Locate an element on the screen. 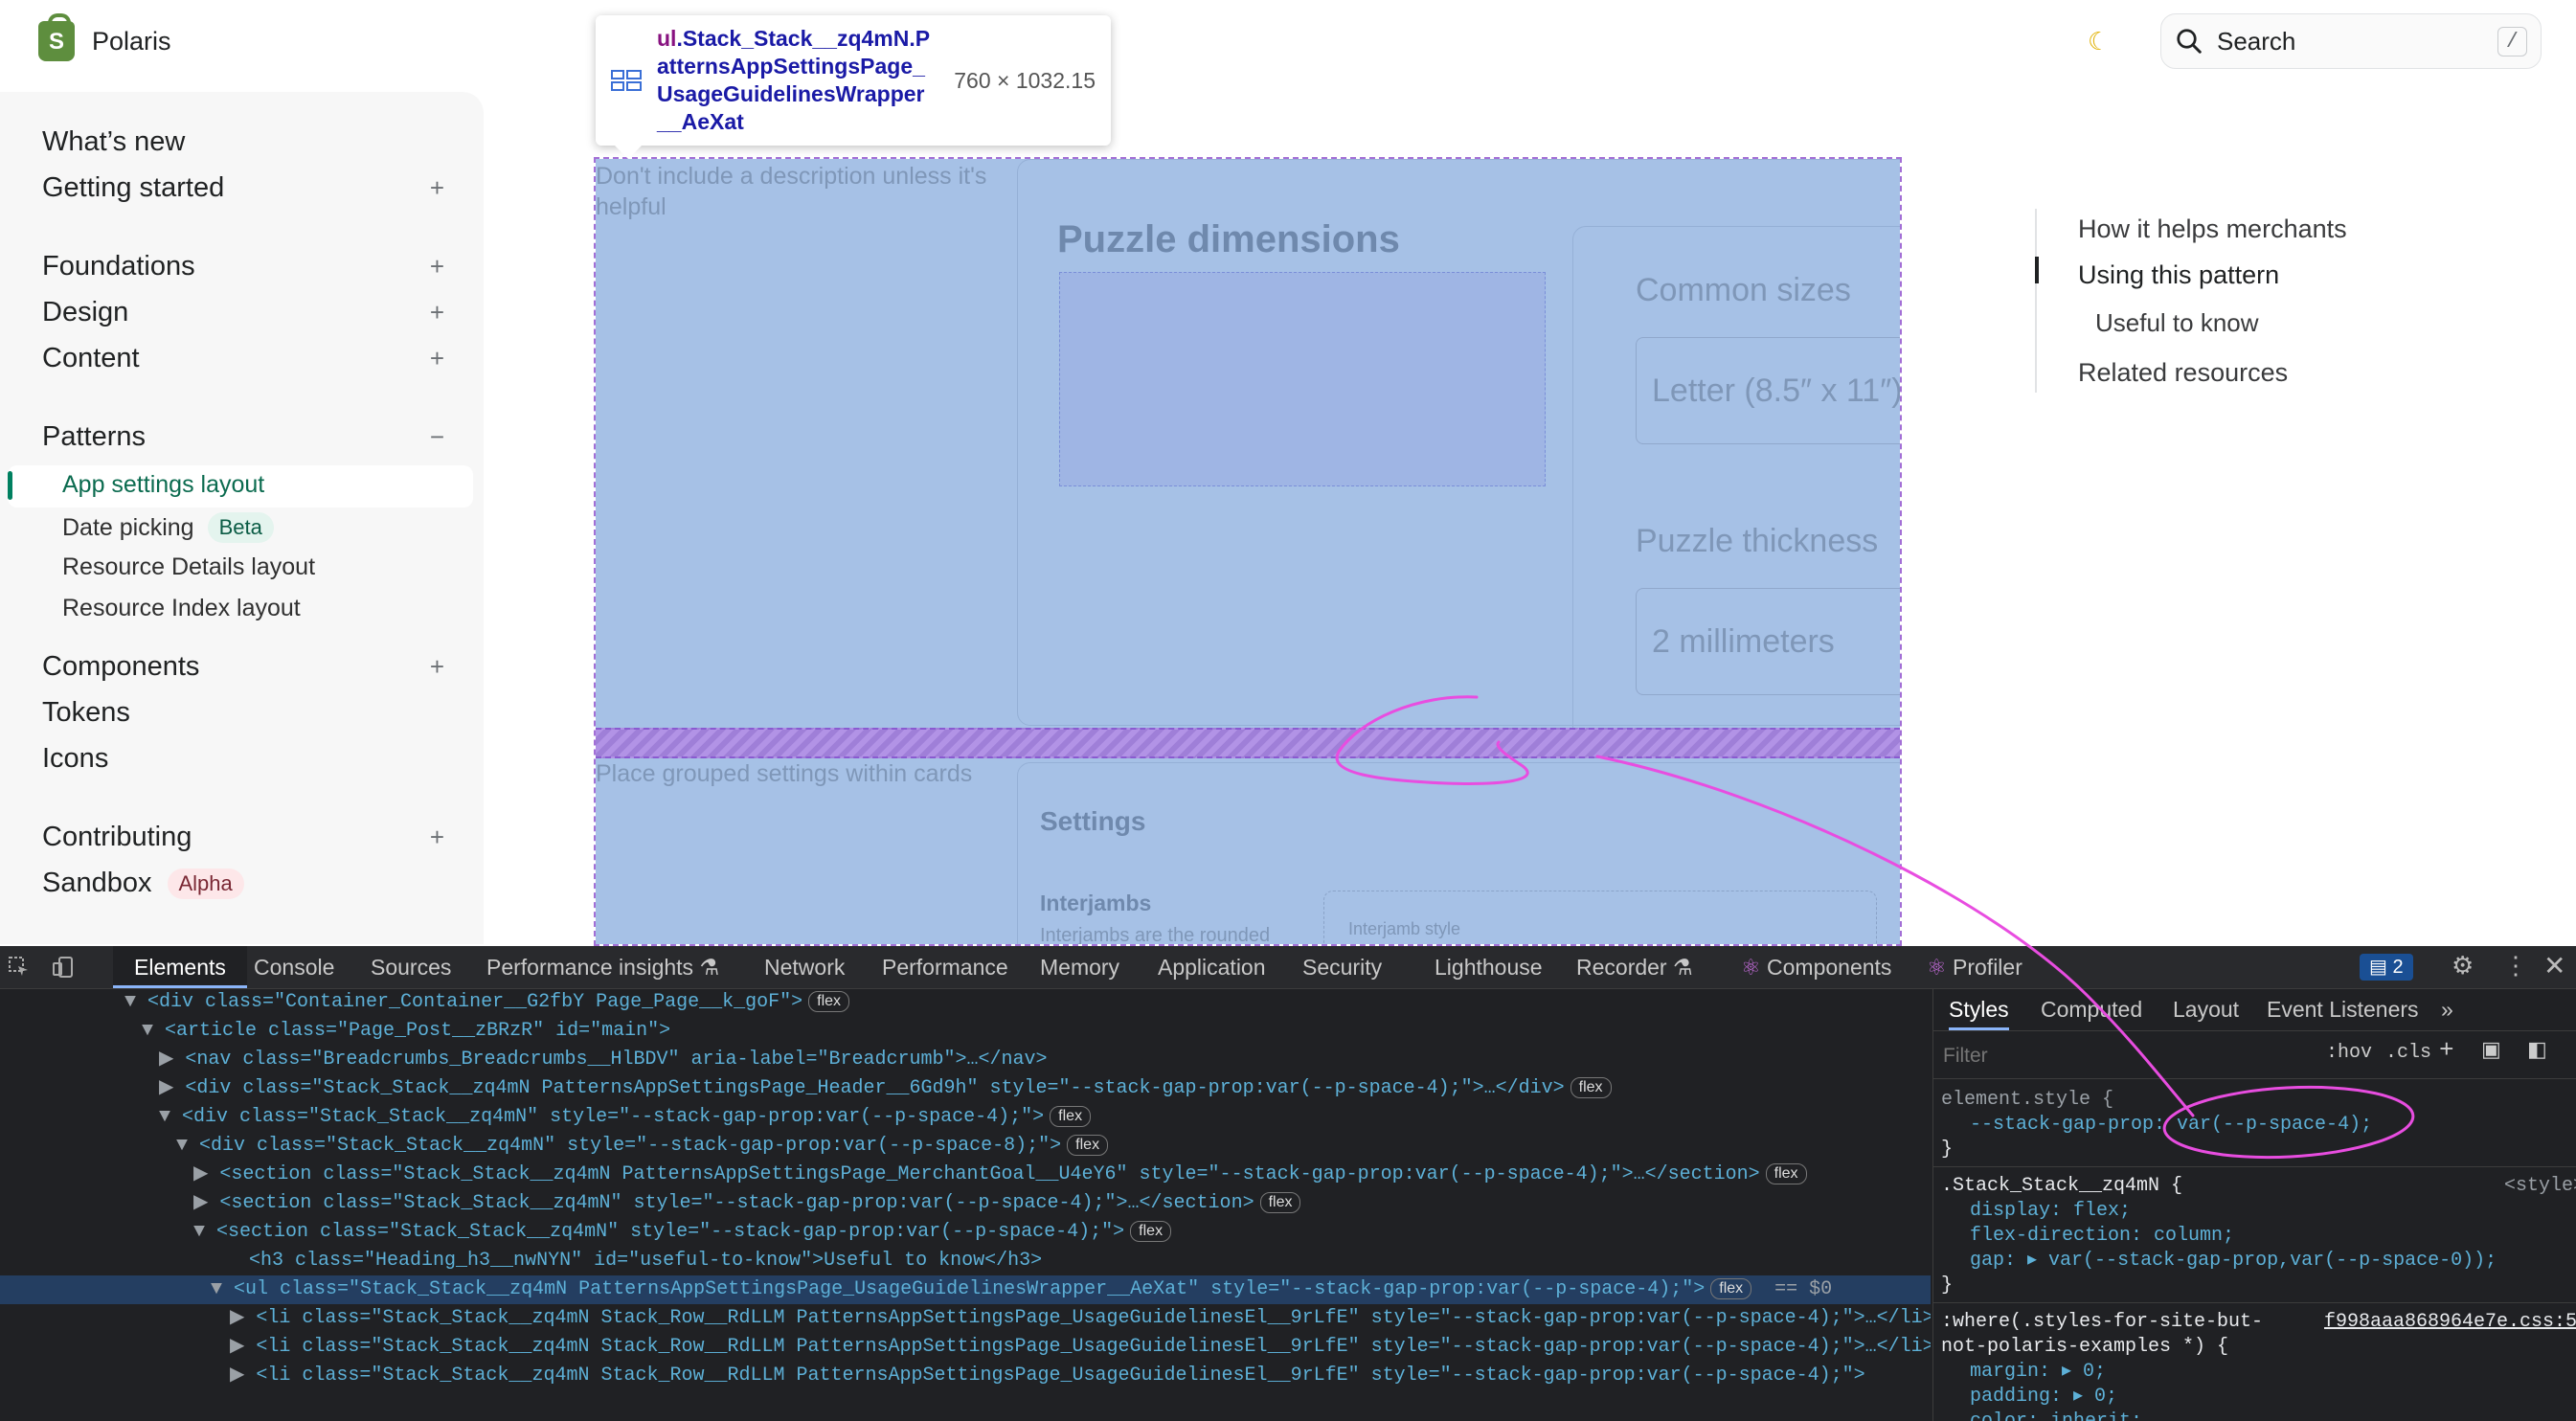 The image size is (2576, 1421). stack-rule-display: display: flex; is located at coordinates (2050, 1211).